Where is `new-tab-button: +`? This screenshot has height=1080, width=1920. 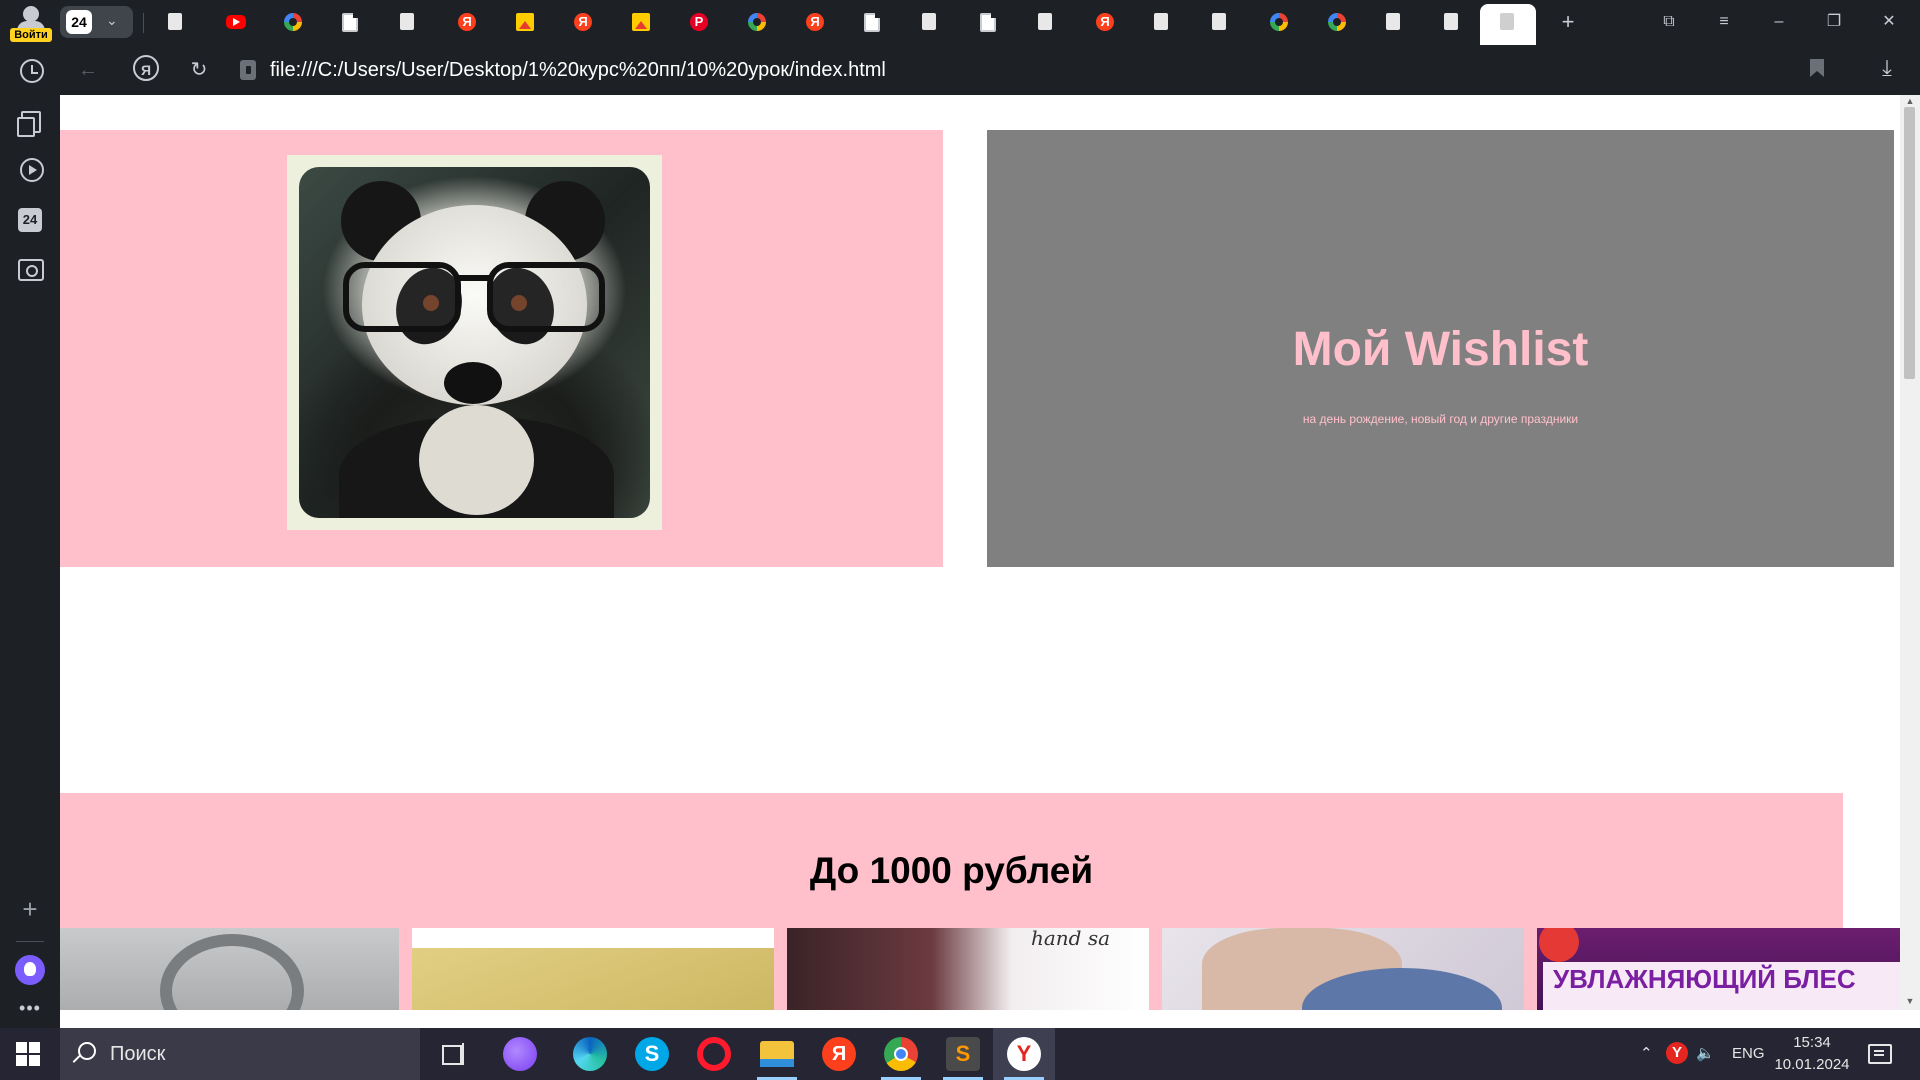
new-tab-button: + is located at coordinates (1568, 22).